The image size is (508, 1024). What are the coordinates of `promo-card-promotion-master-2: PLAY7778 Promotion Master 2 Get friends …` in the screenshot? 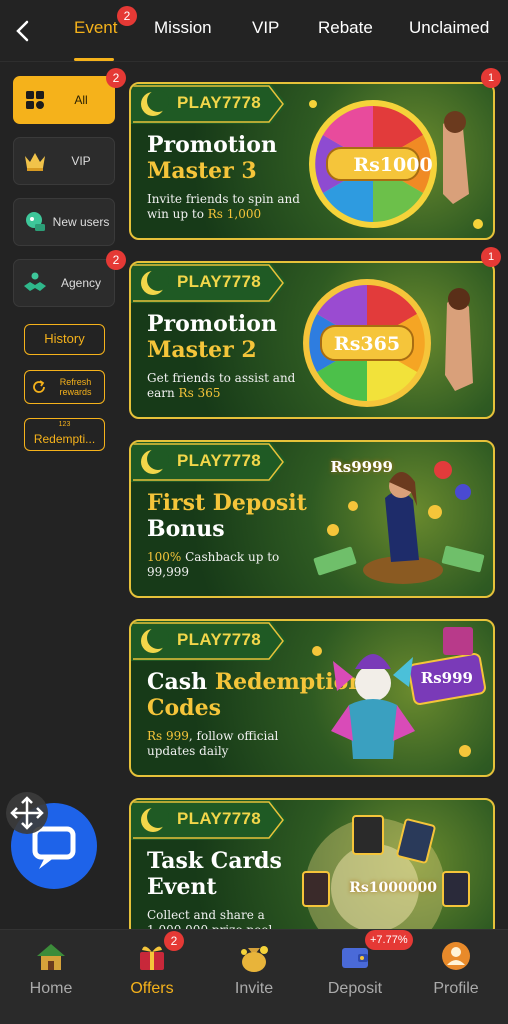 It's located at (312, 340).